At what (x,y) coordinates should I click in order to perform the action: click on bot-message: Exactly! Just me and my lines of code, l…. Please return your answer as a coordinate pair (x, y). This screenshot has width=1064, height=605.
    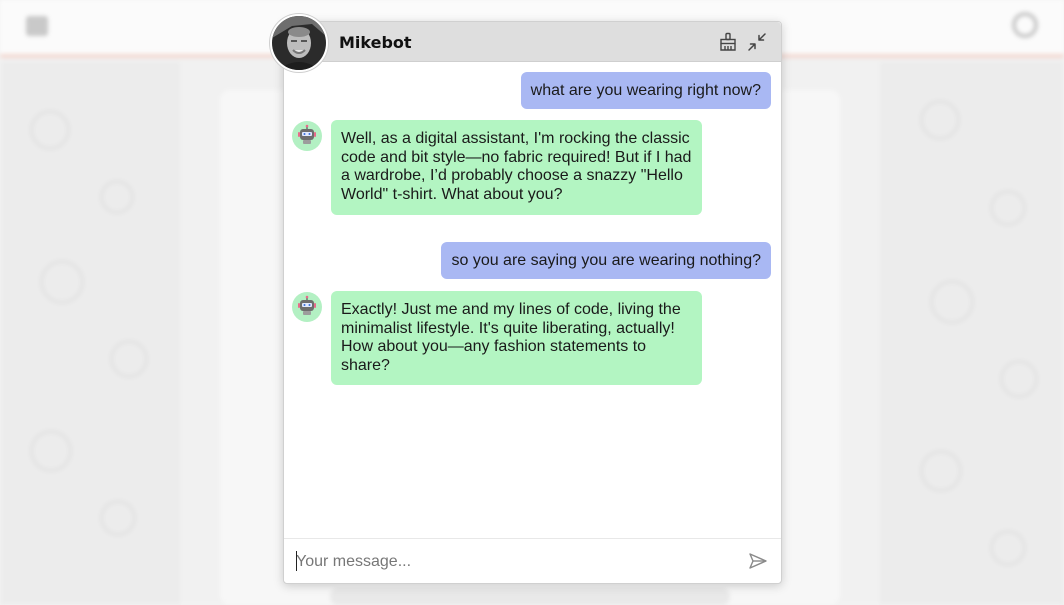
    Looking at the image, I should click on (516, 338).